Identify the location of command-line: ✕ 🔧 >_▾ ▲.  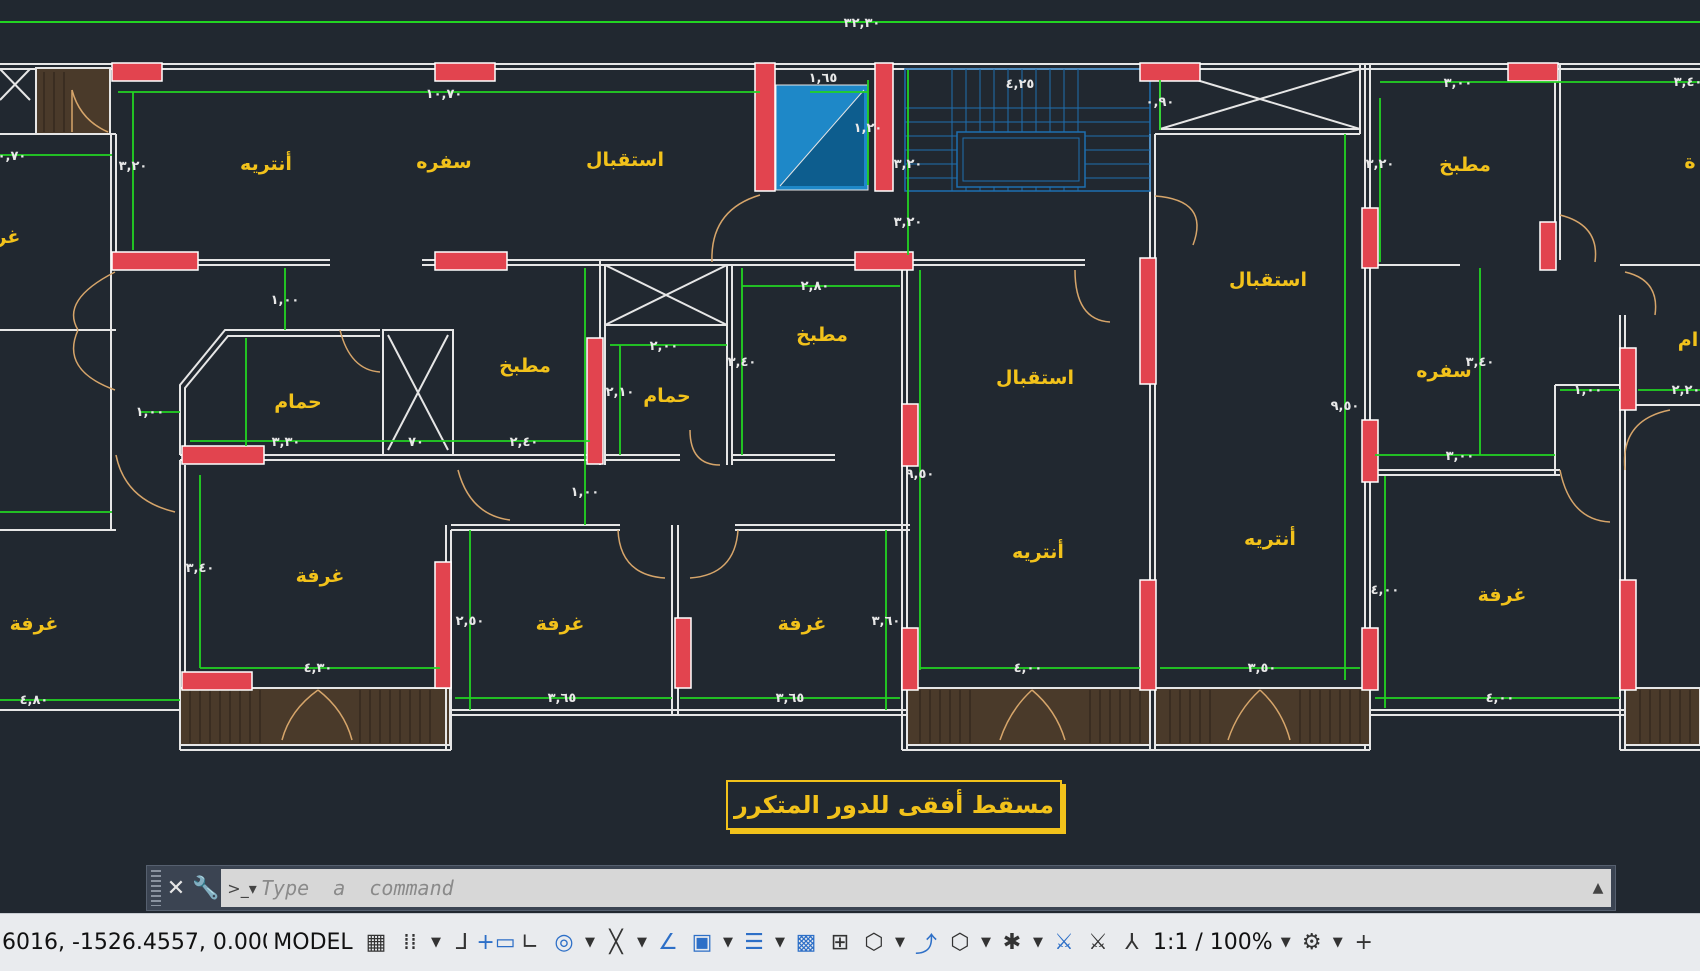
(881, 888).